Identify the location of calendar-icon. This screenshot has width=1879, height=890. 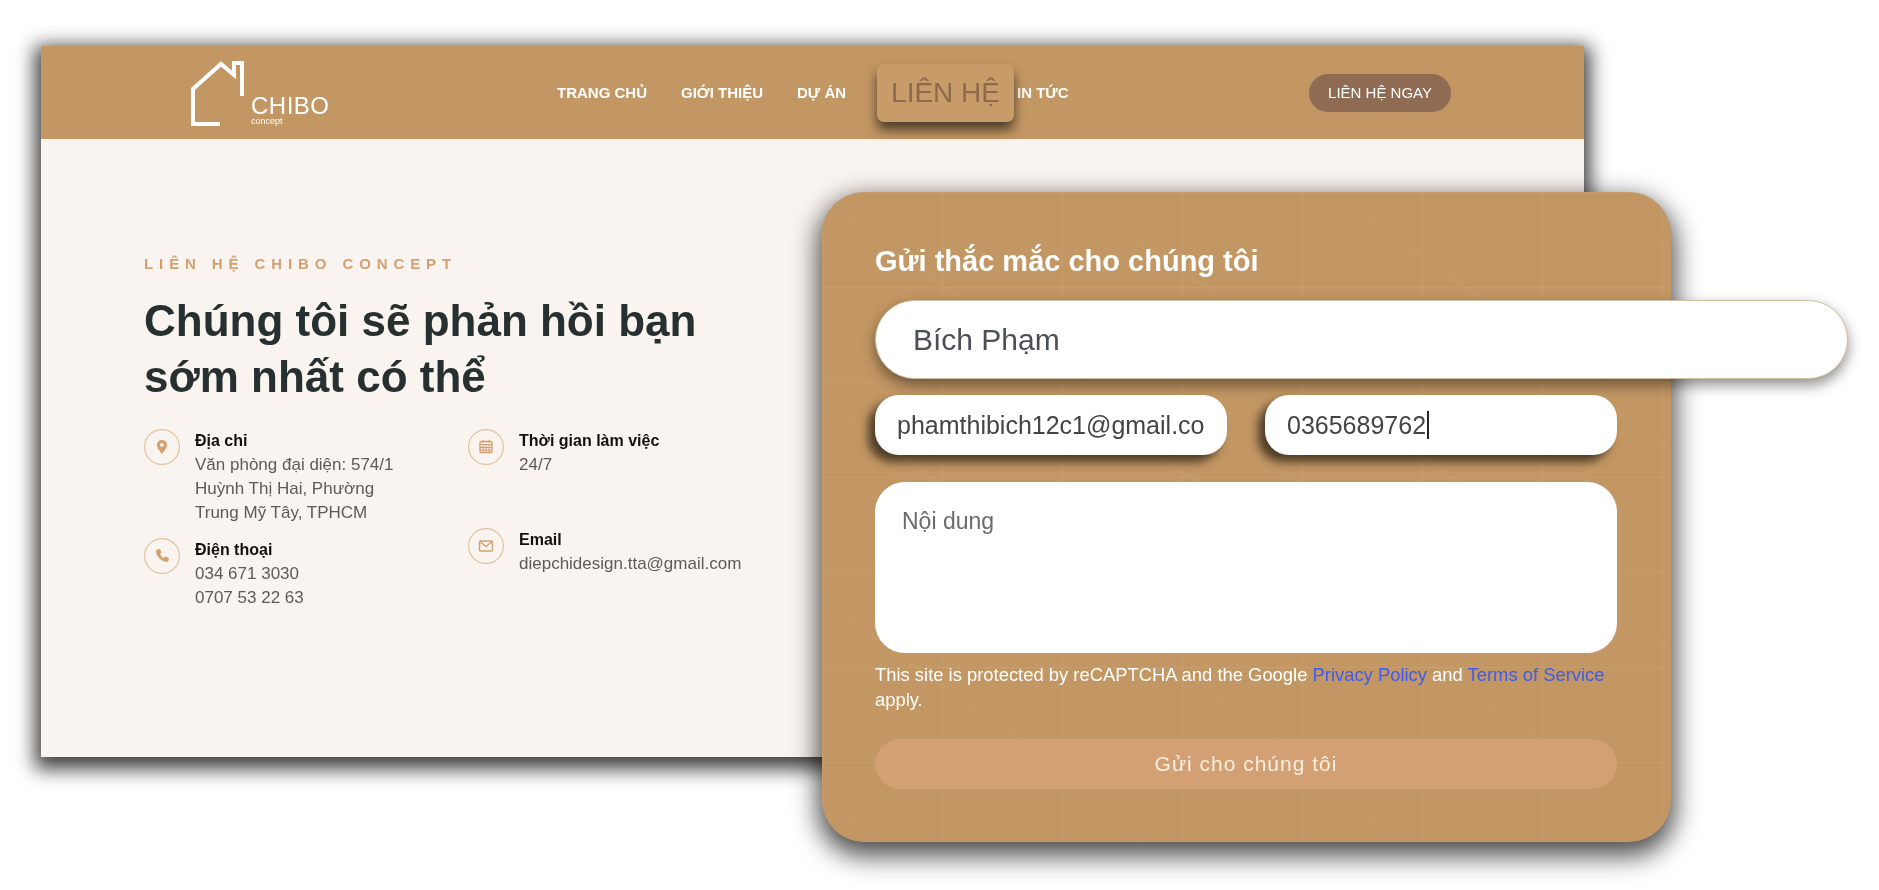
(486, 447).